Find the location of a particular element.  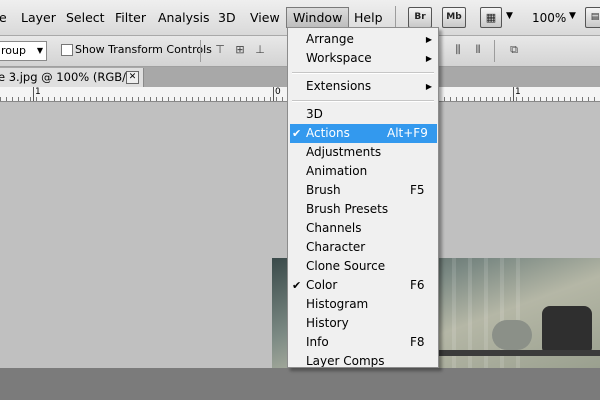

menu-item-character: Character is located at coordinates (363, 247).